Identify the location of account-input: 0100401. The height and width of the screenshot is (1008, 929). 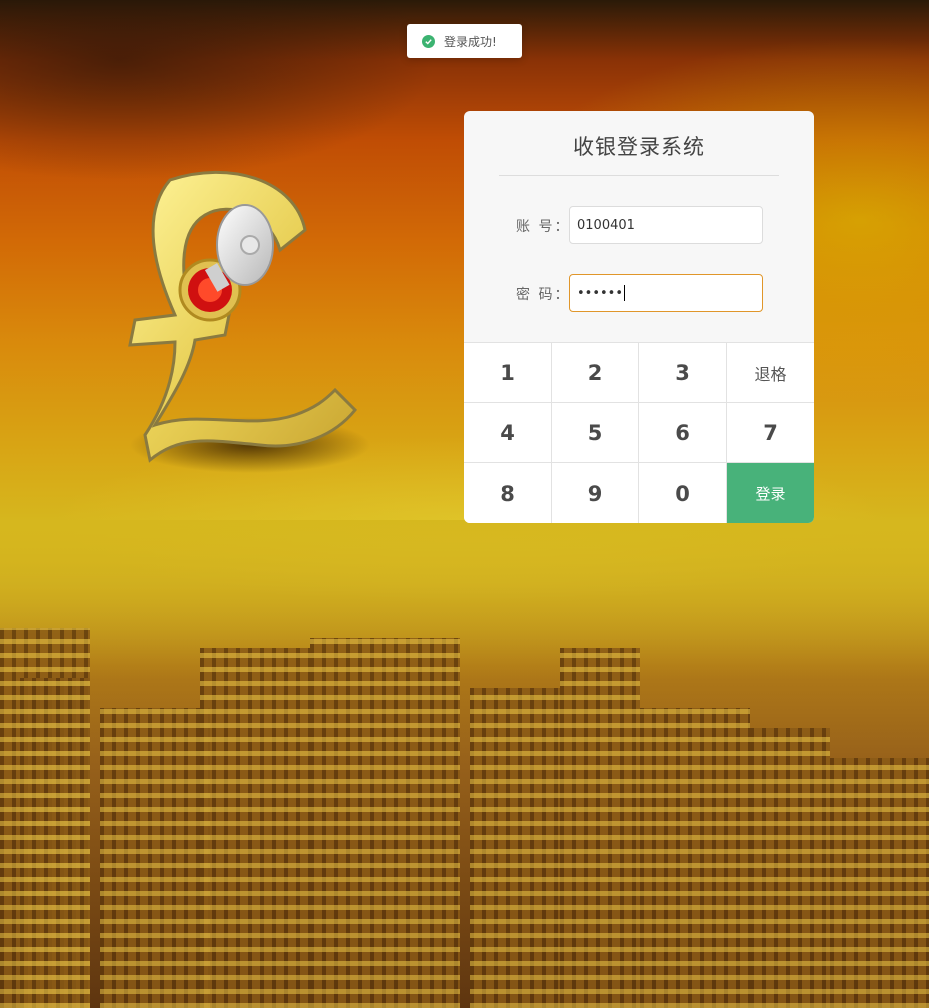
(666, 225).